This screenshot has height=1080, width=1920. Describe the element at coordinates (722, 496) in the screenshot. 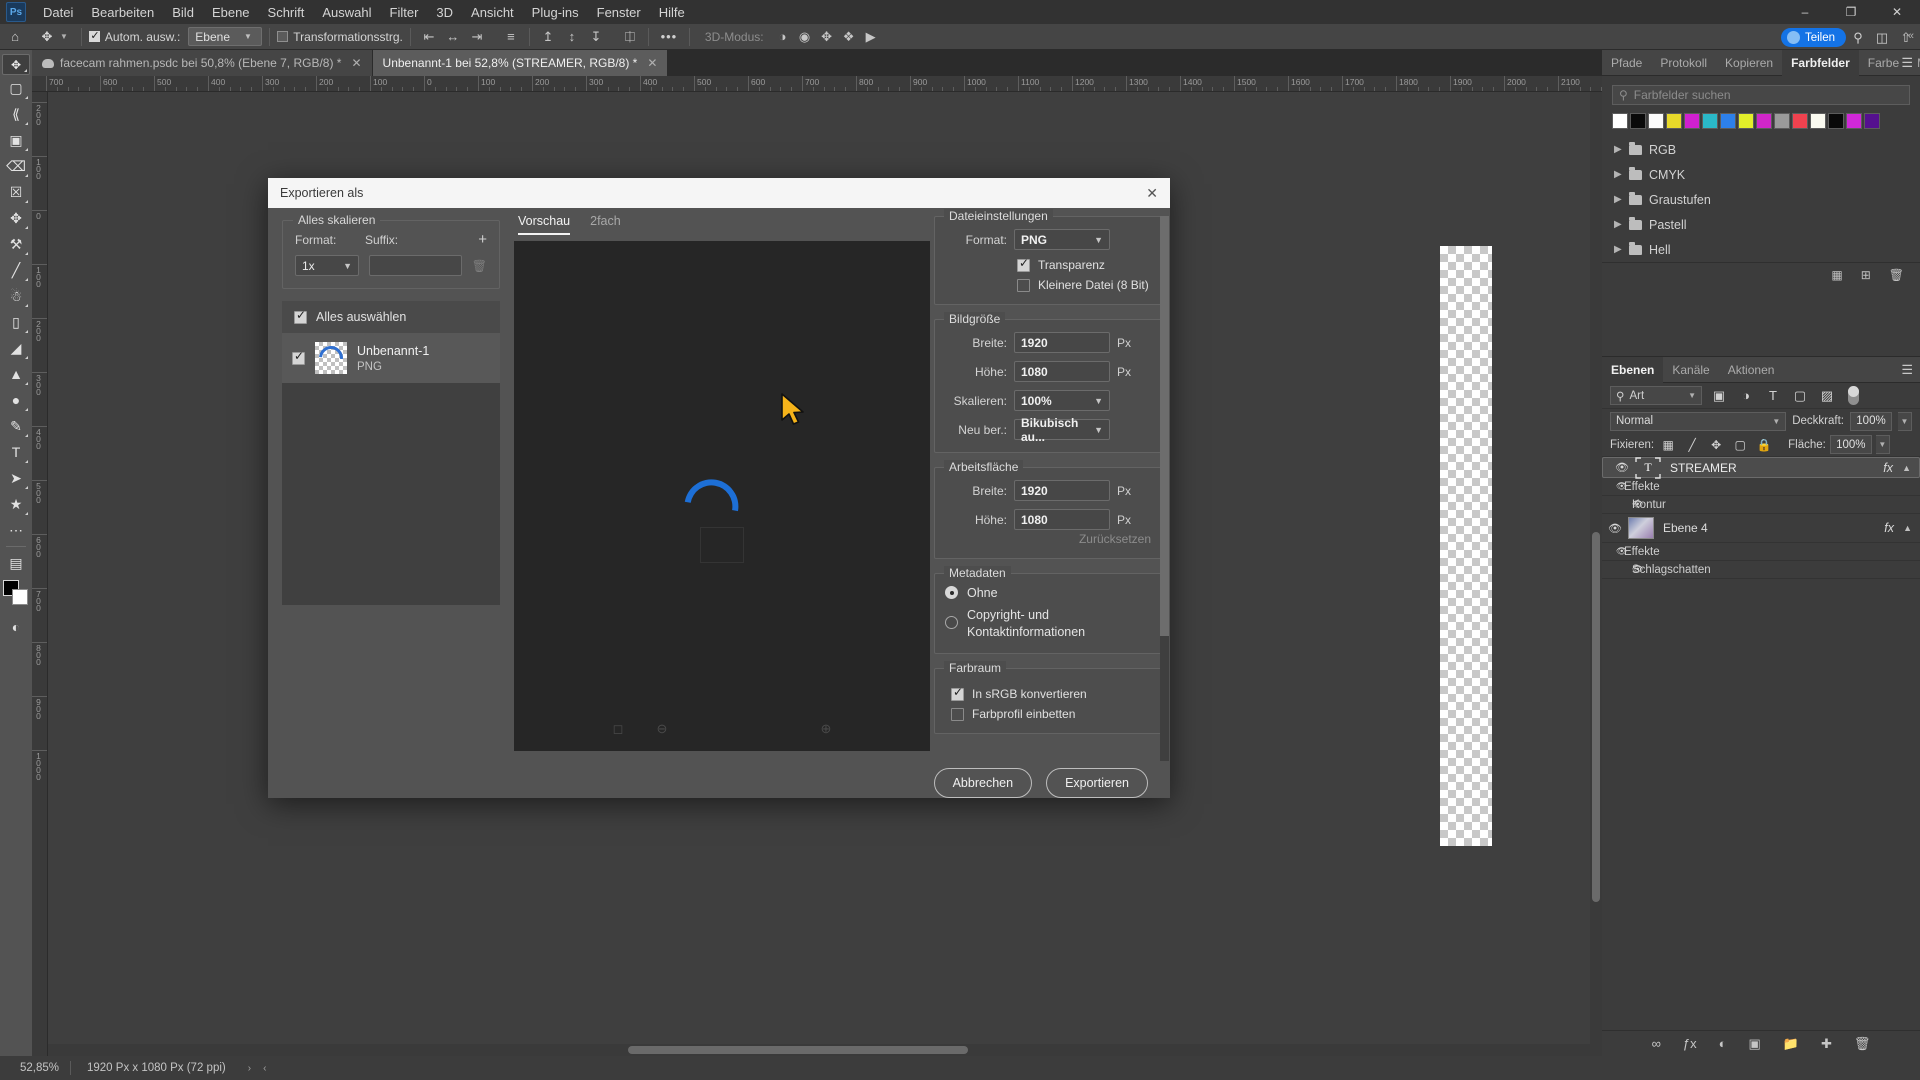

I see `preview-canvas: ◻ ⊖ ⊕` at that location.